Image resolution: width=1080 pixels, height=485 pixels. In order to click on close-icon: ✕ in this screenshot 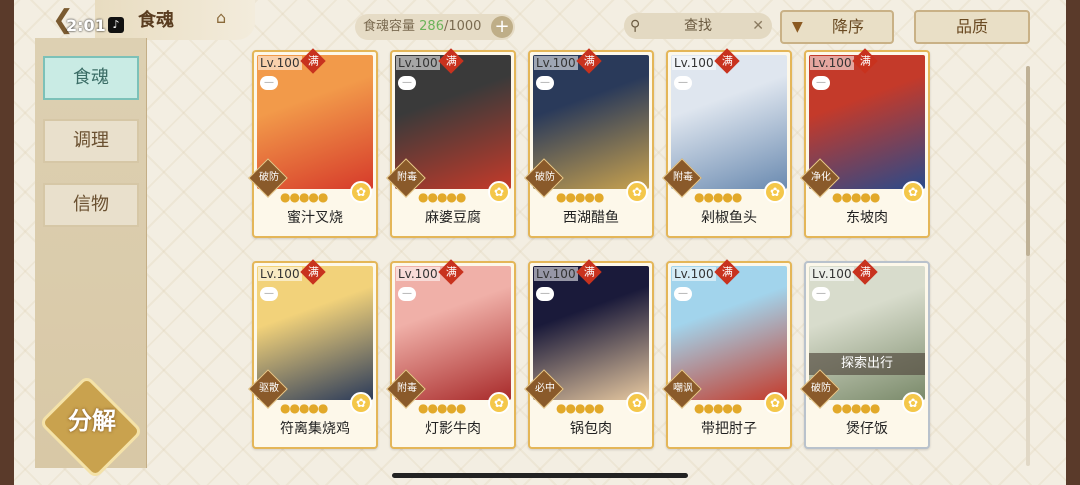, I will do `click(758, 26)`.